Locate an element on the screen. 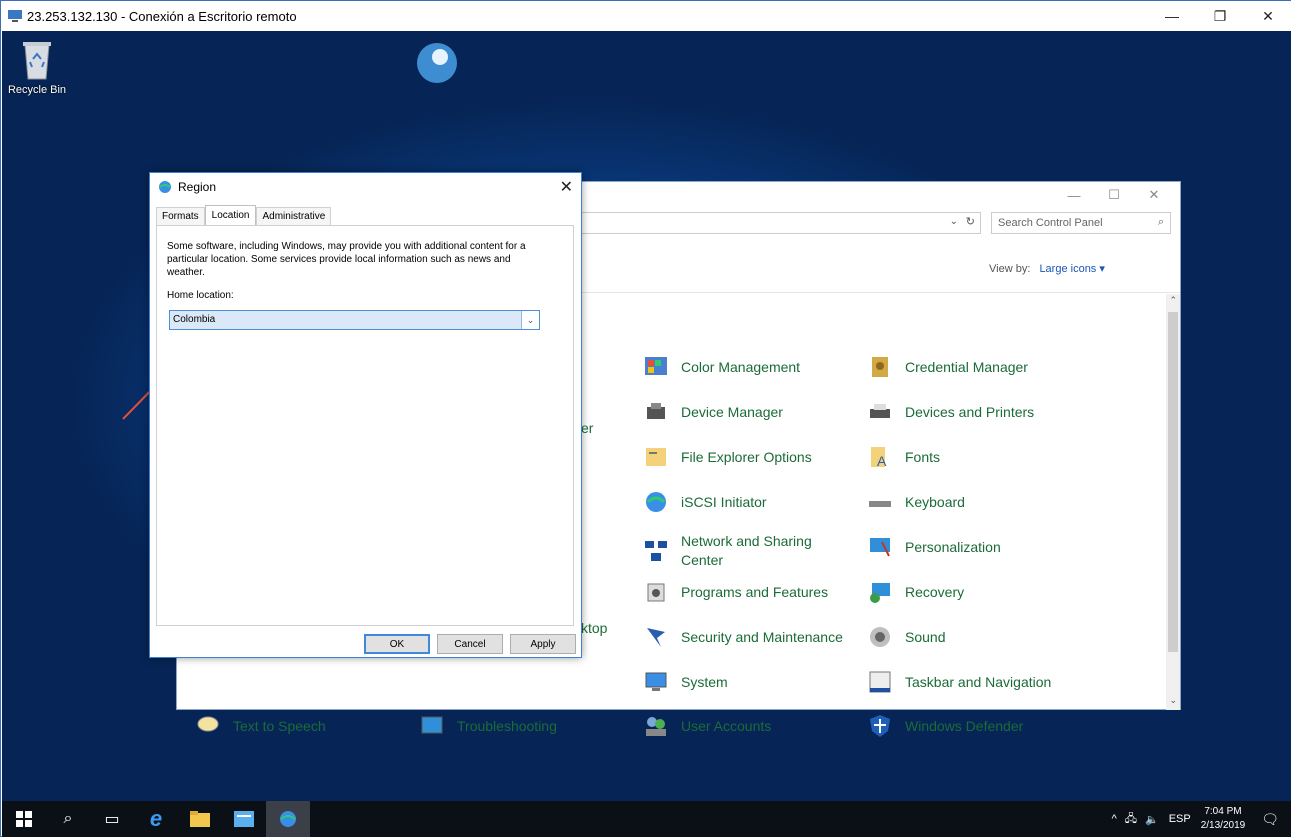 Image resolution: width=1291 pixels, height=837 pixels. device-manager-icon is located at coordinates (656, 412).